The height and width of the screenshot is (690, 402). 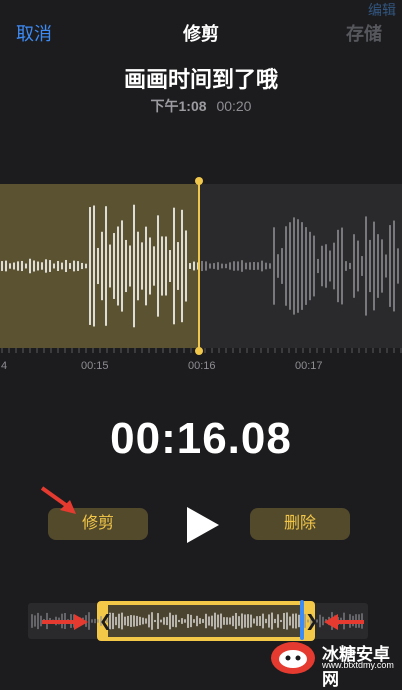 What do you see at coordinates (95, 366) in the screenshot?
I see `tick-label: 00:15` at bounding box center [95, 366].